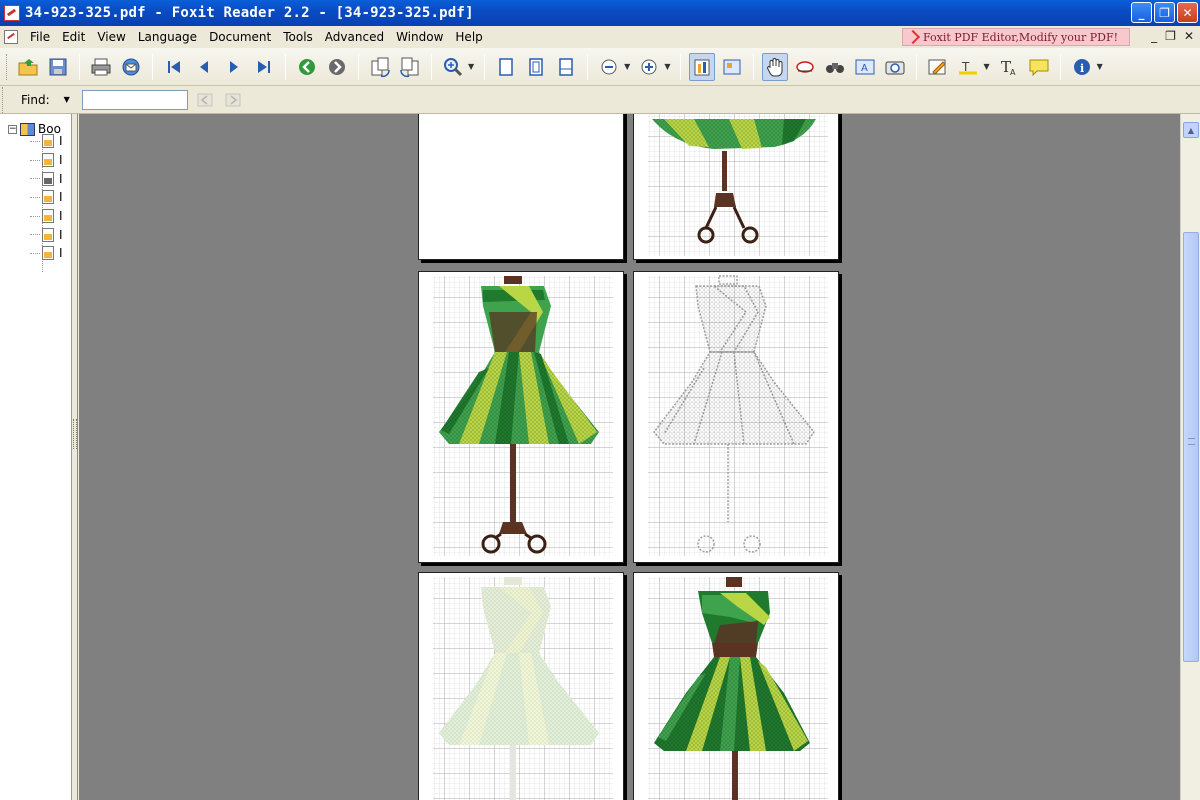  Describe the element at coordinates (40, 37) in the screenshot. I see `menu-file: File` at that location.